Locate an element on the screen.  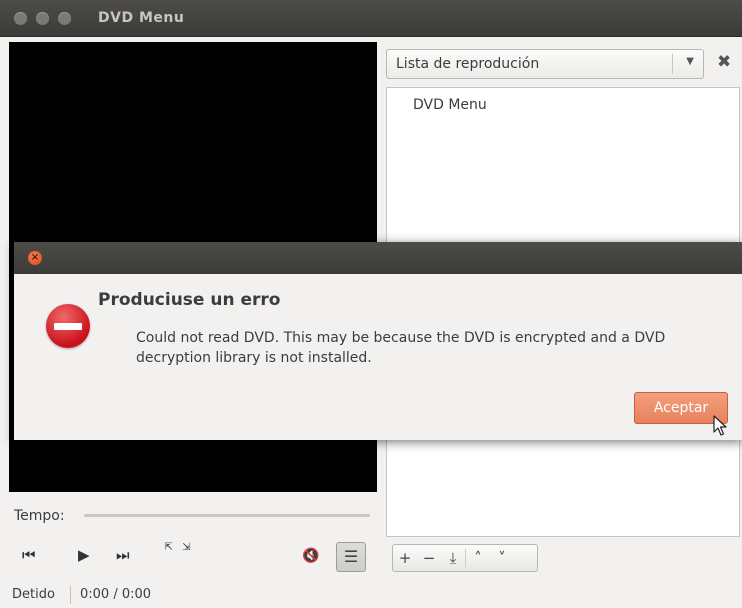
volume-muted-icon: 🔇 is located at coordinates (310, 556).